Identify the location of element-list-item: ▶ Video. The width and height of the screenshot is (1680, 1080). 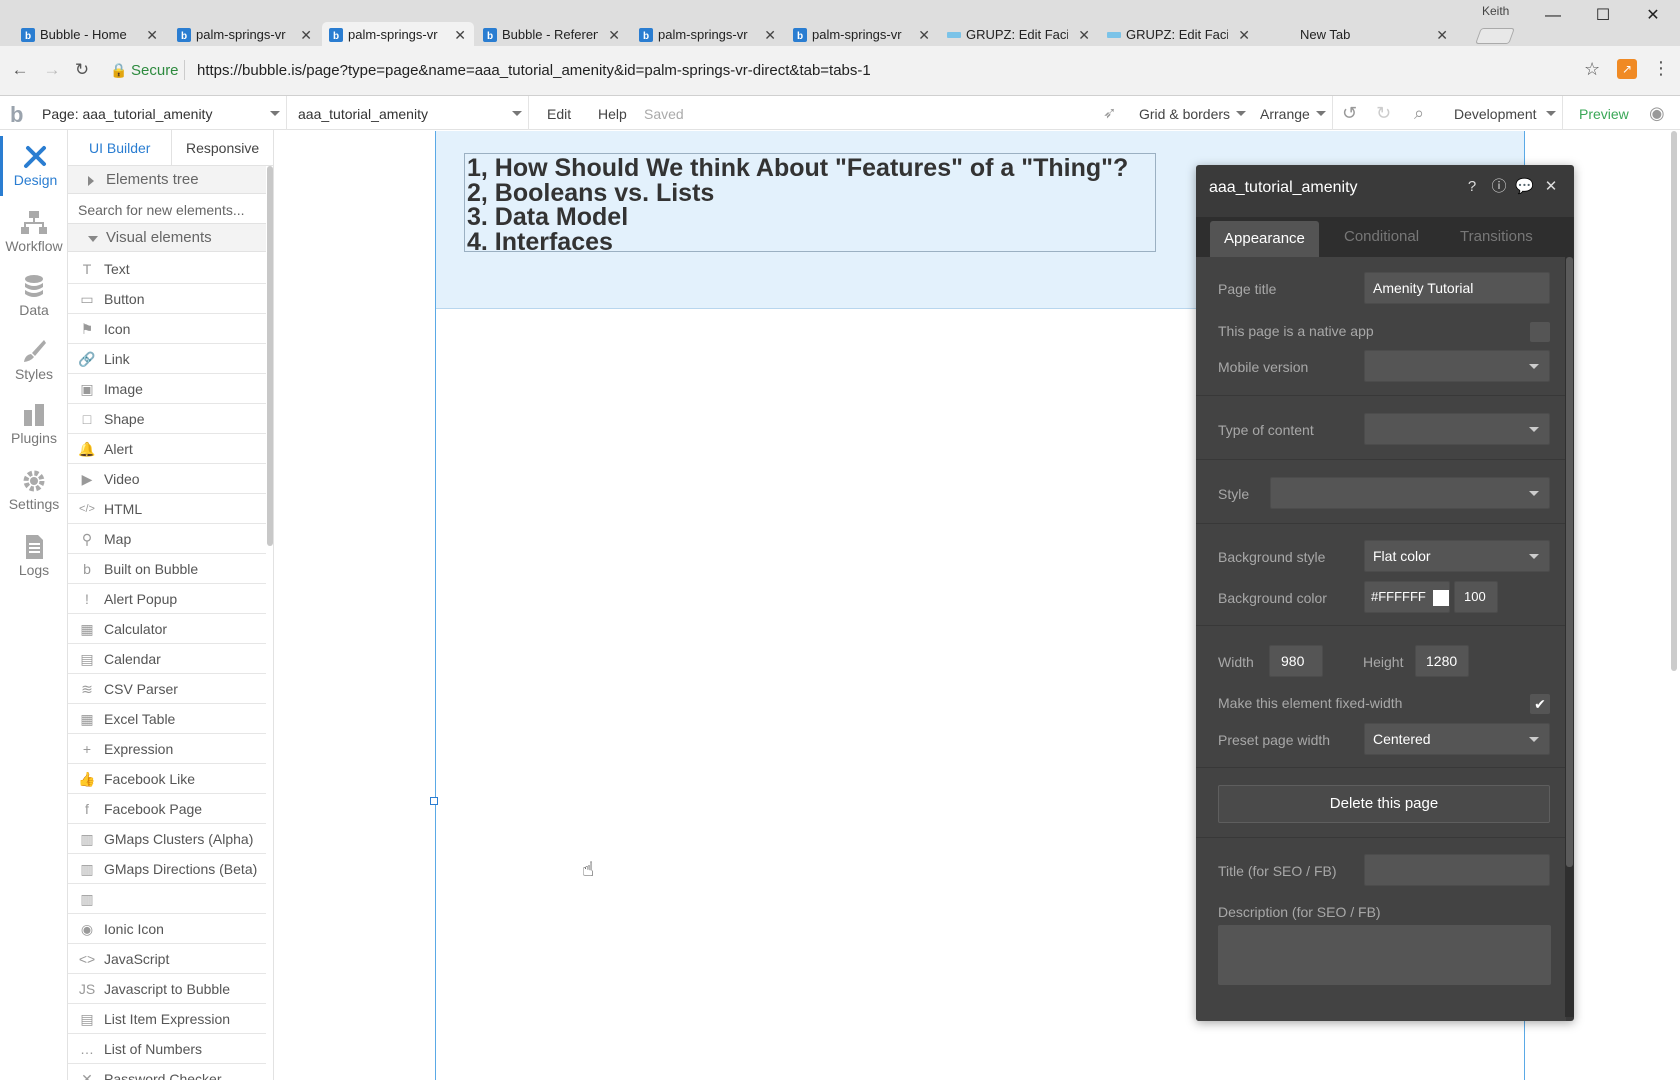
(167, 479).